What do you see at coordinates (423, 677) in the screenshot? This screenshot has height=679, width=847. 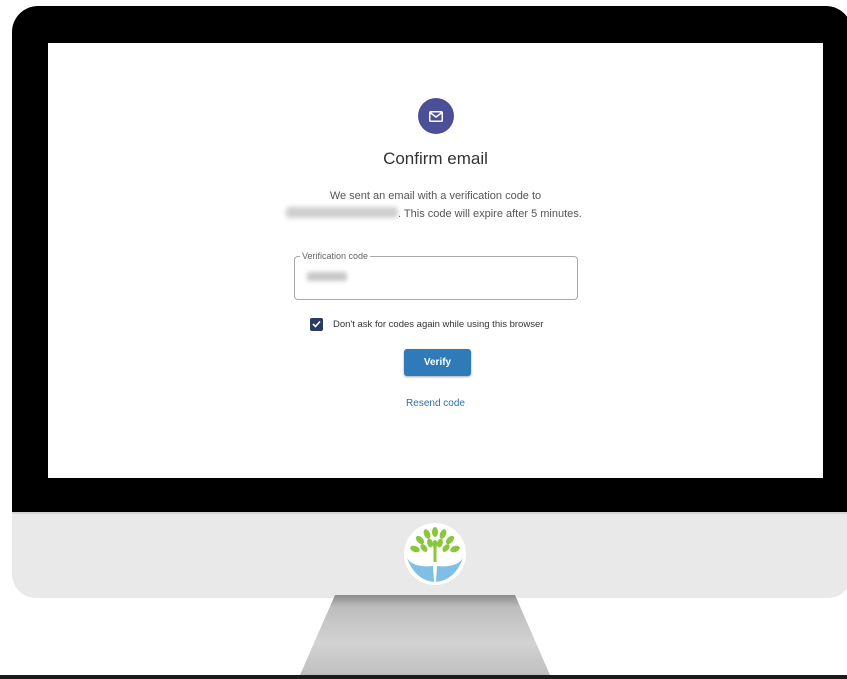 I see `baseline` at bounding box center [423, 677].